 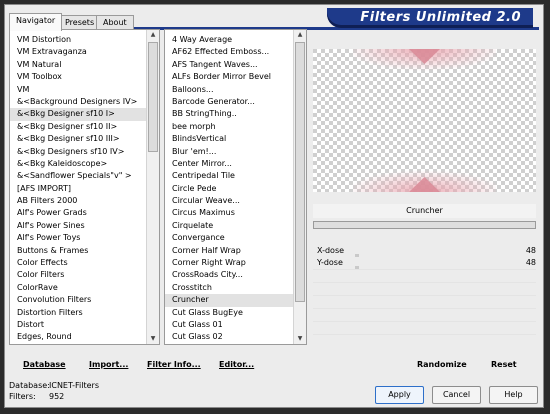 I want to click on category-list-item: VM Toolbox, so click(x=78, y=77).